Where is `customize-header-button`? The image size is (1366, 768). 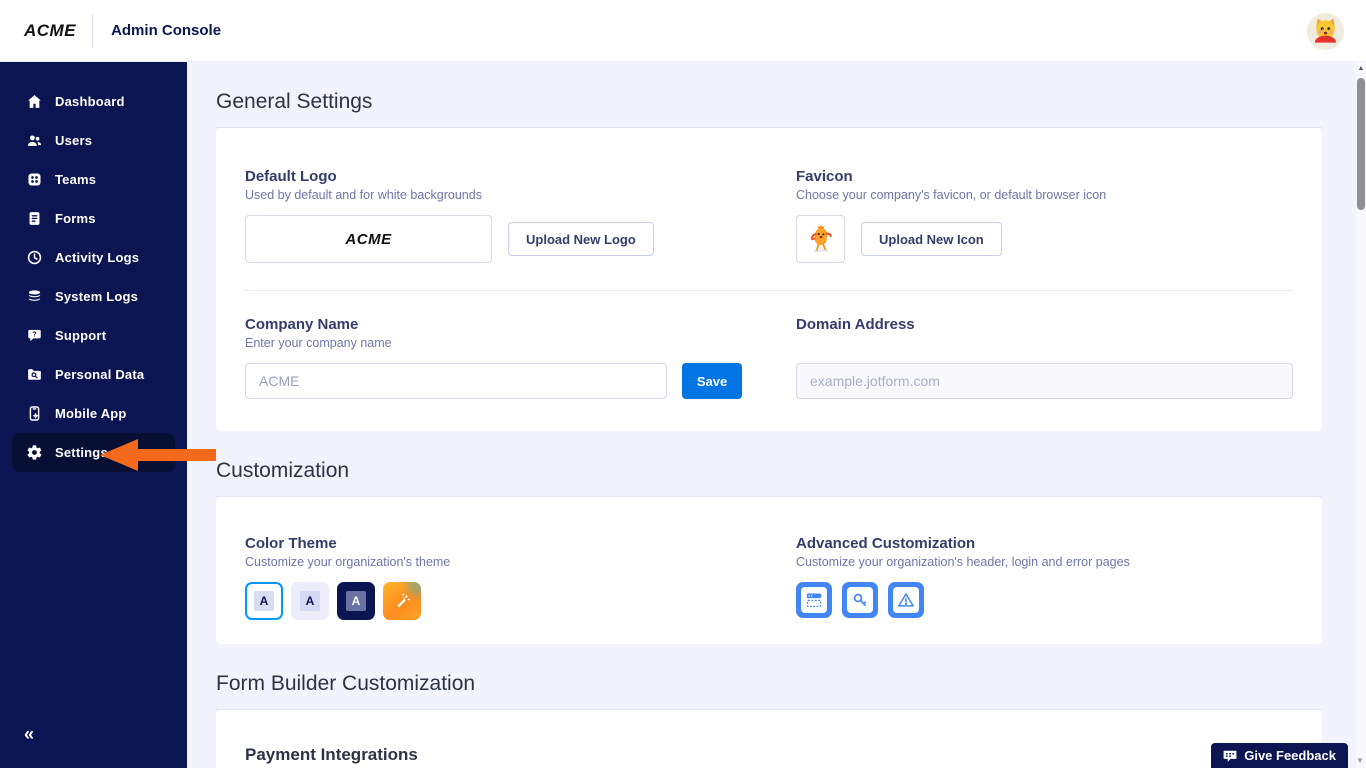
customize-header-button is located at coordinates (814, 600).